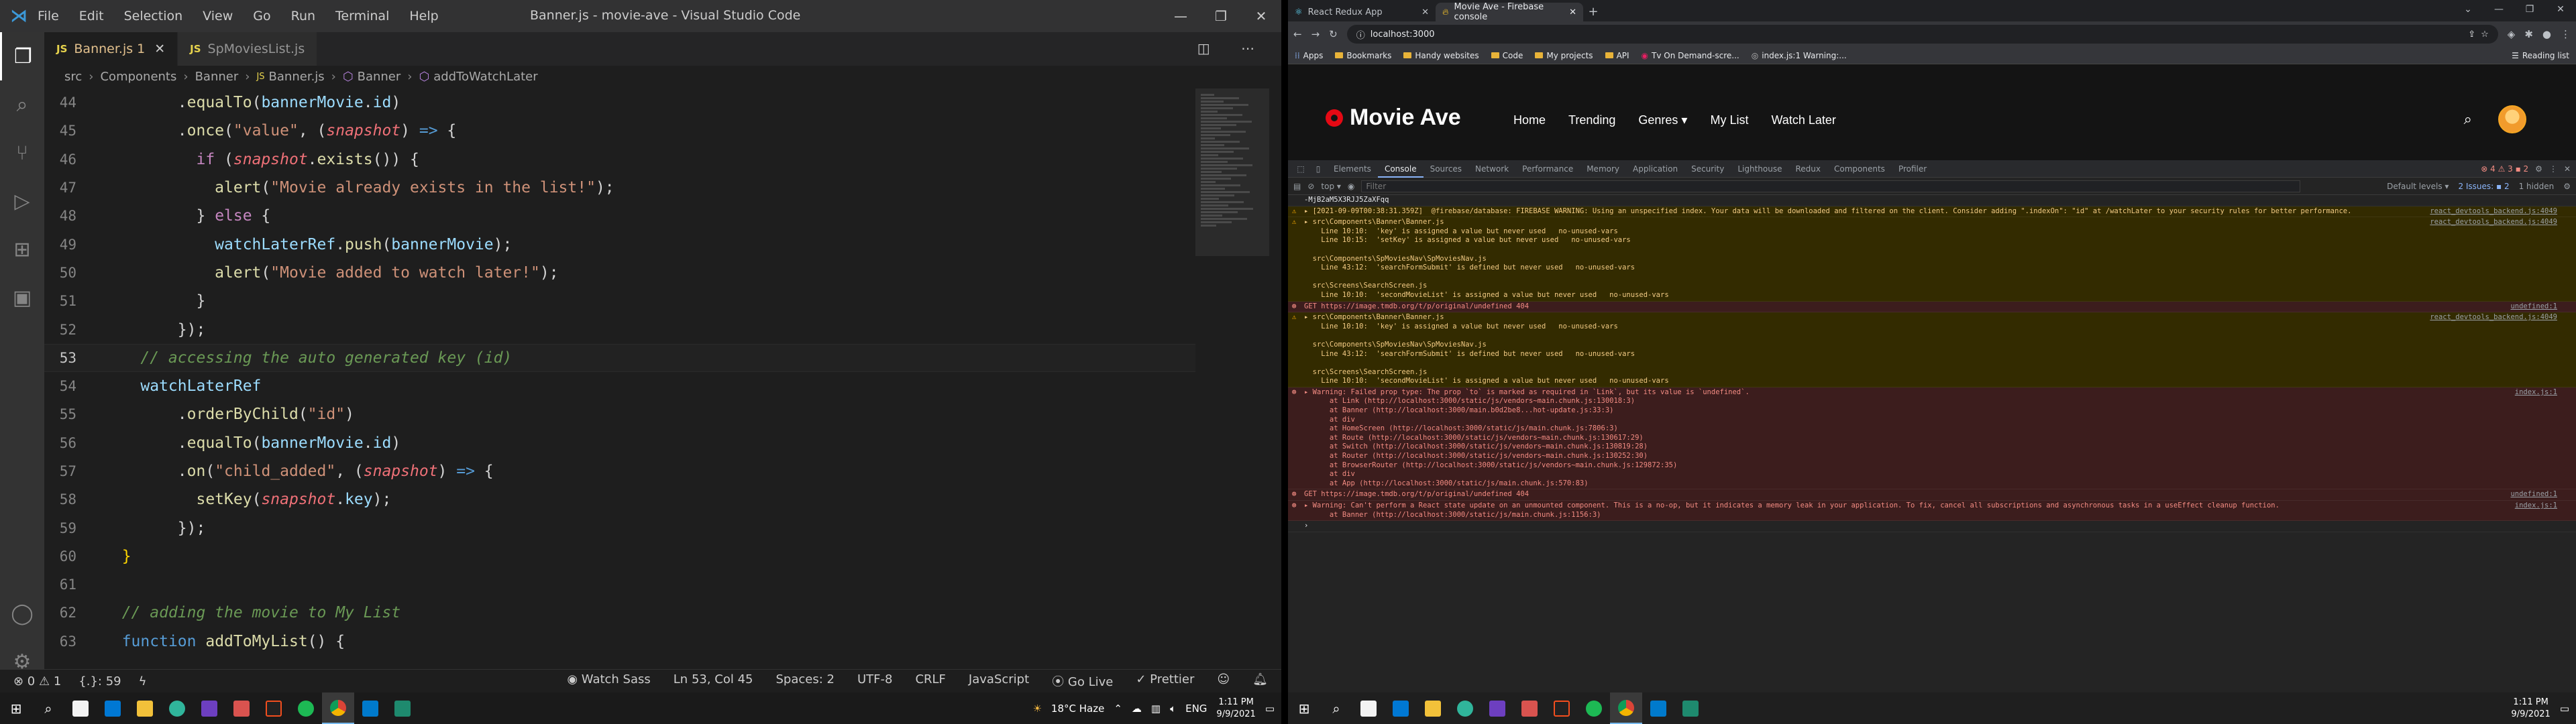  I want to click on devtools-tab-redux: Redux, so click(1808, 169).